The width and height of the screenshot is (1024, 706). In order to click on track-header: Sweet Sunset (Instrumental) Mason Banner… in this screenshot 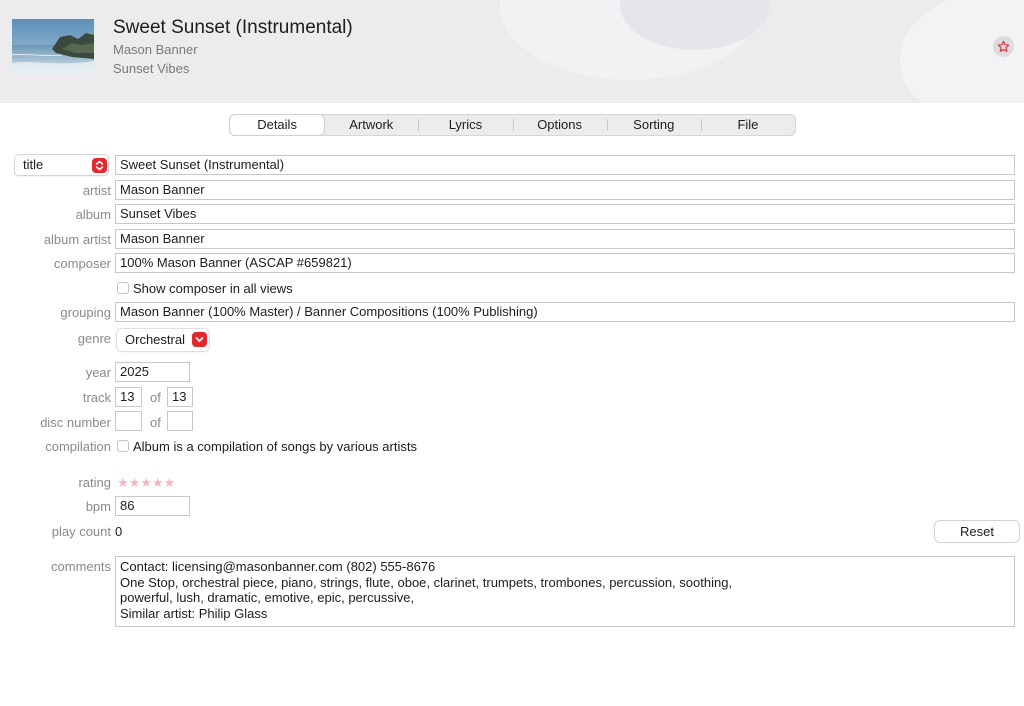, I will do `click(512, 51)`.